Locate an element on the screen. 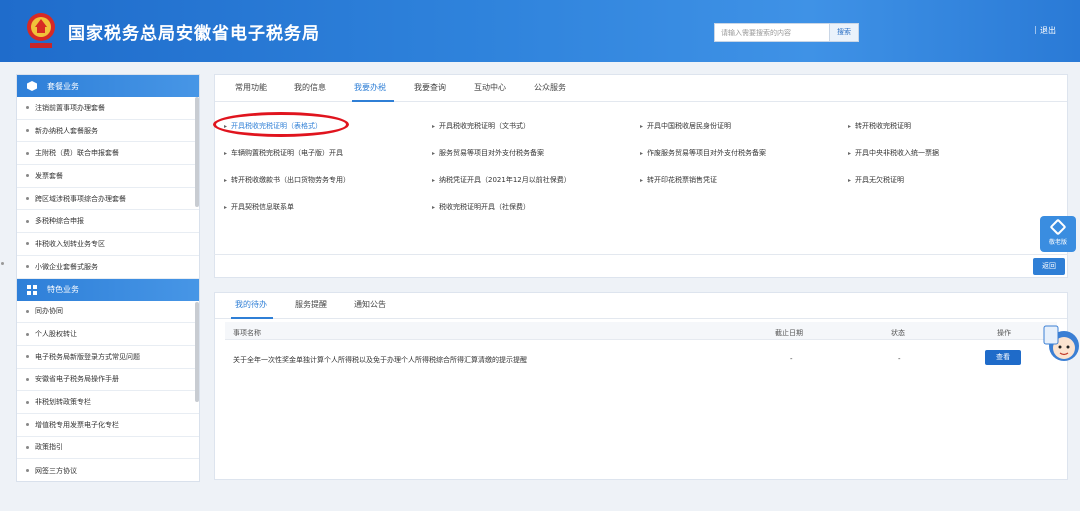  sidebar-item: 安徽省电子税务局操作手册 is located at coordinates (108, 380).